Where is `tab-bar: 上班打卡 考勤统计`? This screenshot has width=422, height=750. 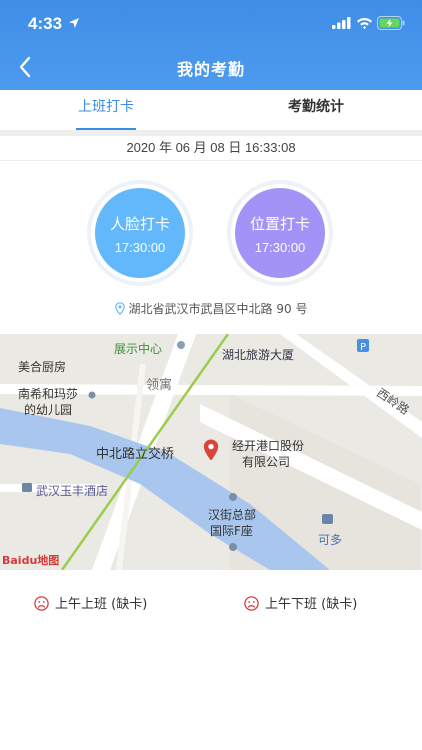
tab-bar: 上班打卡 考勤统计 is located at coordinates (211, 110).